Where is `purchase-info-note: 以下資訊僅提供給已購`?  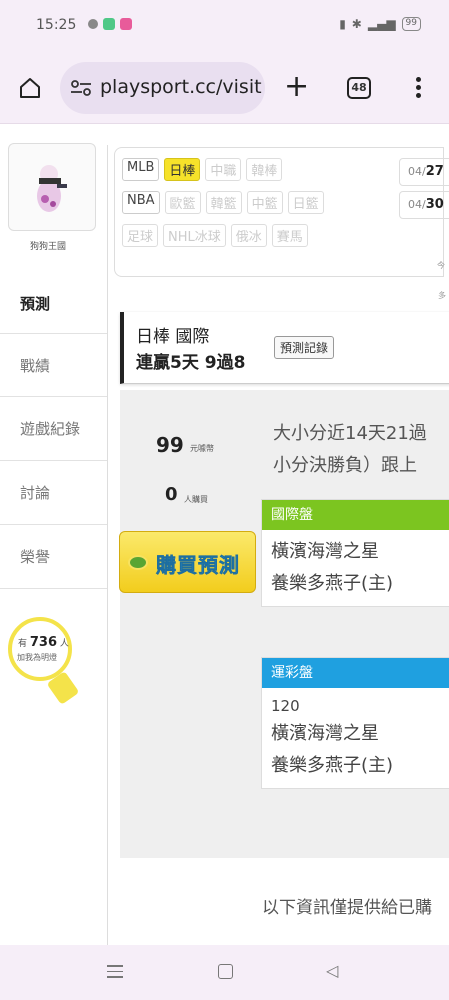
purchase-info-note: 以下資訊僅提供給已購 is located at coordinates (347, 908).